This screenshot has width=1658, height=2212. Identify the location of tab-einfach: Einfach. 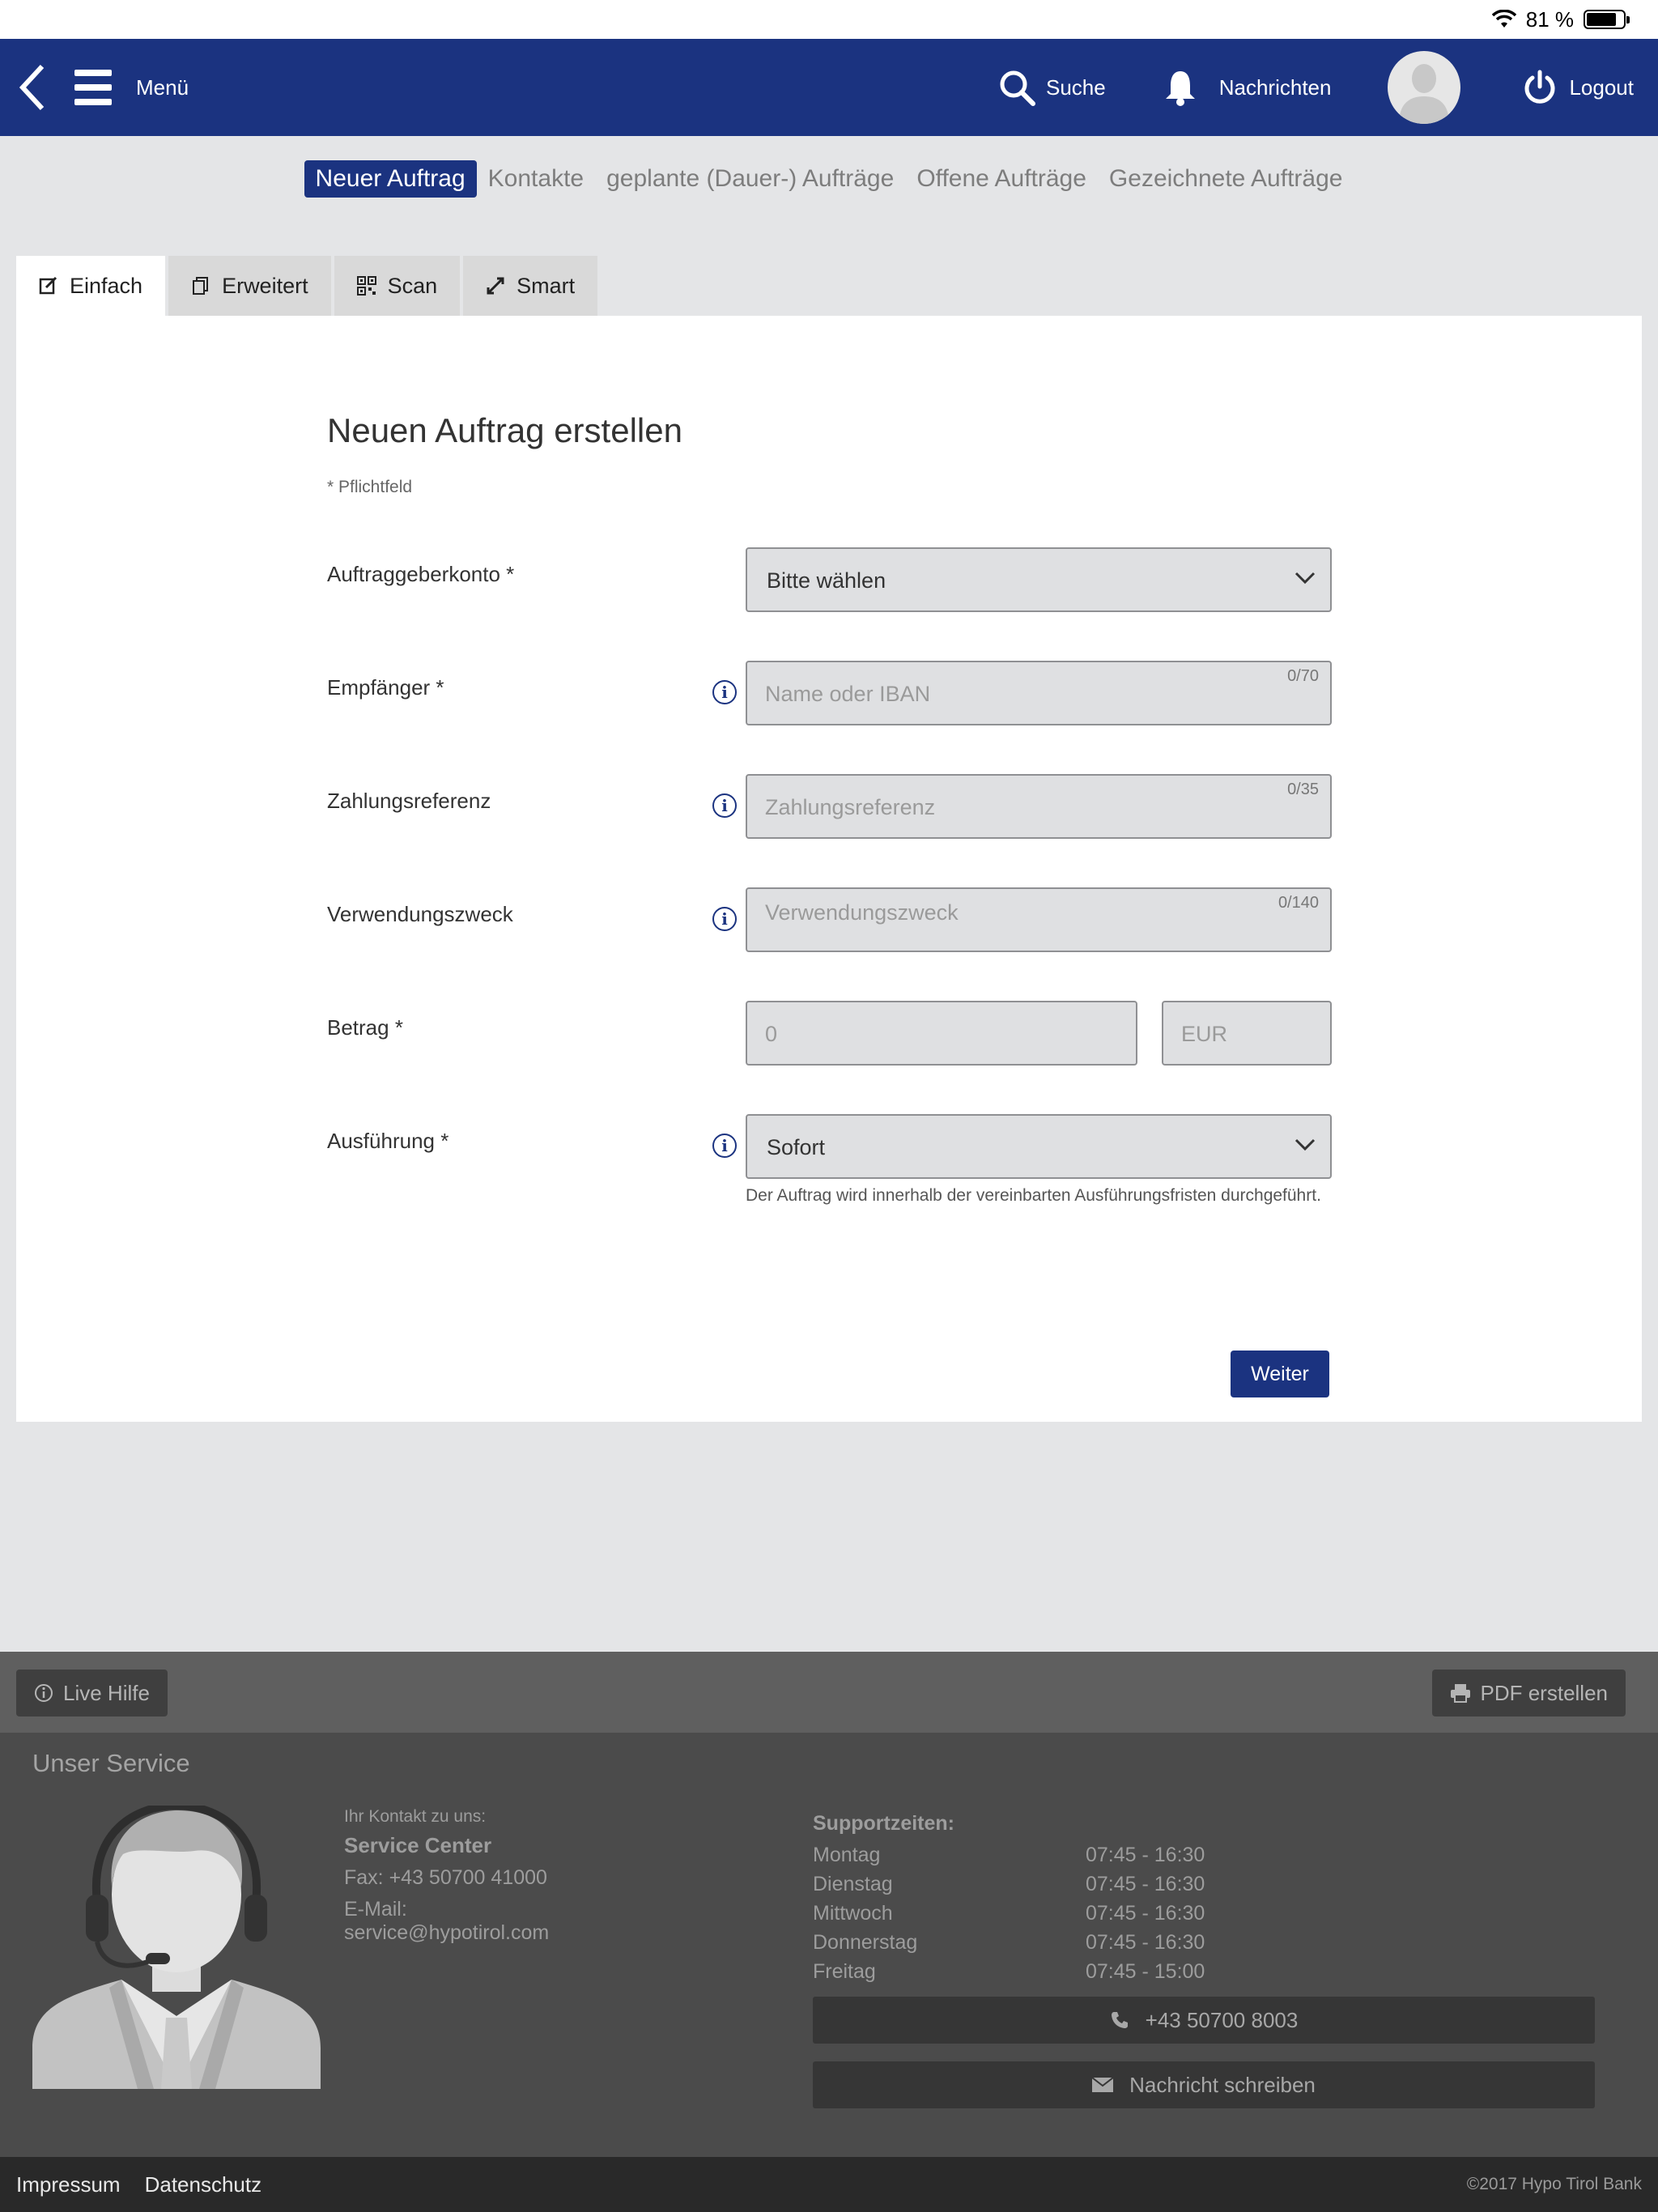
(91, 286).